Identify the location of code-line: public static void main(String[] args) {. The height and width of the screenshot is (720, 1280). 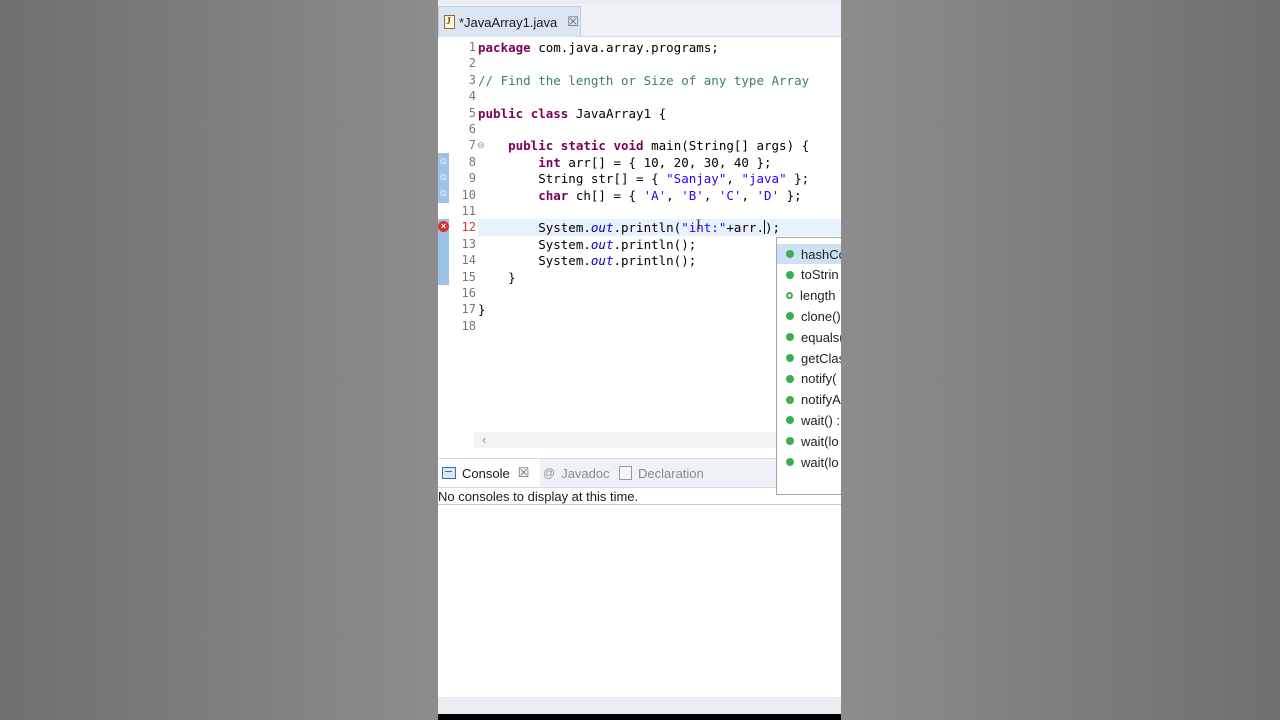
(643, 145).